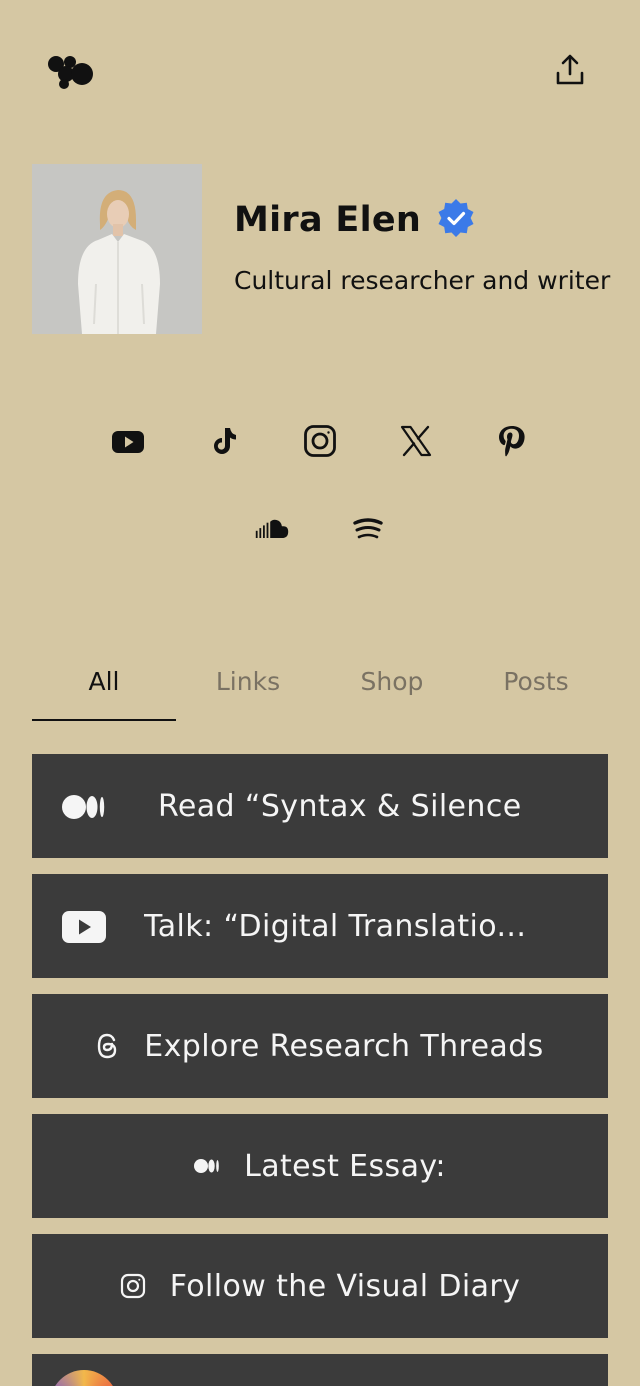  I want to click on soundcloud-icon, so click(272, 529).